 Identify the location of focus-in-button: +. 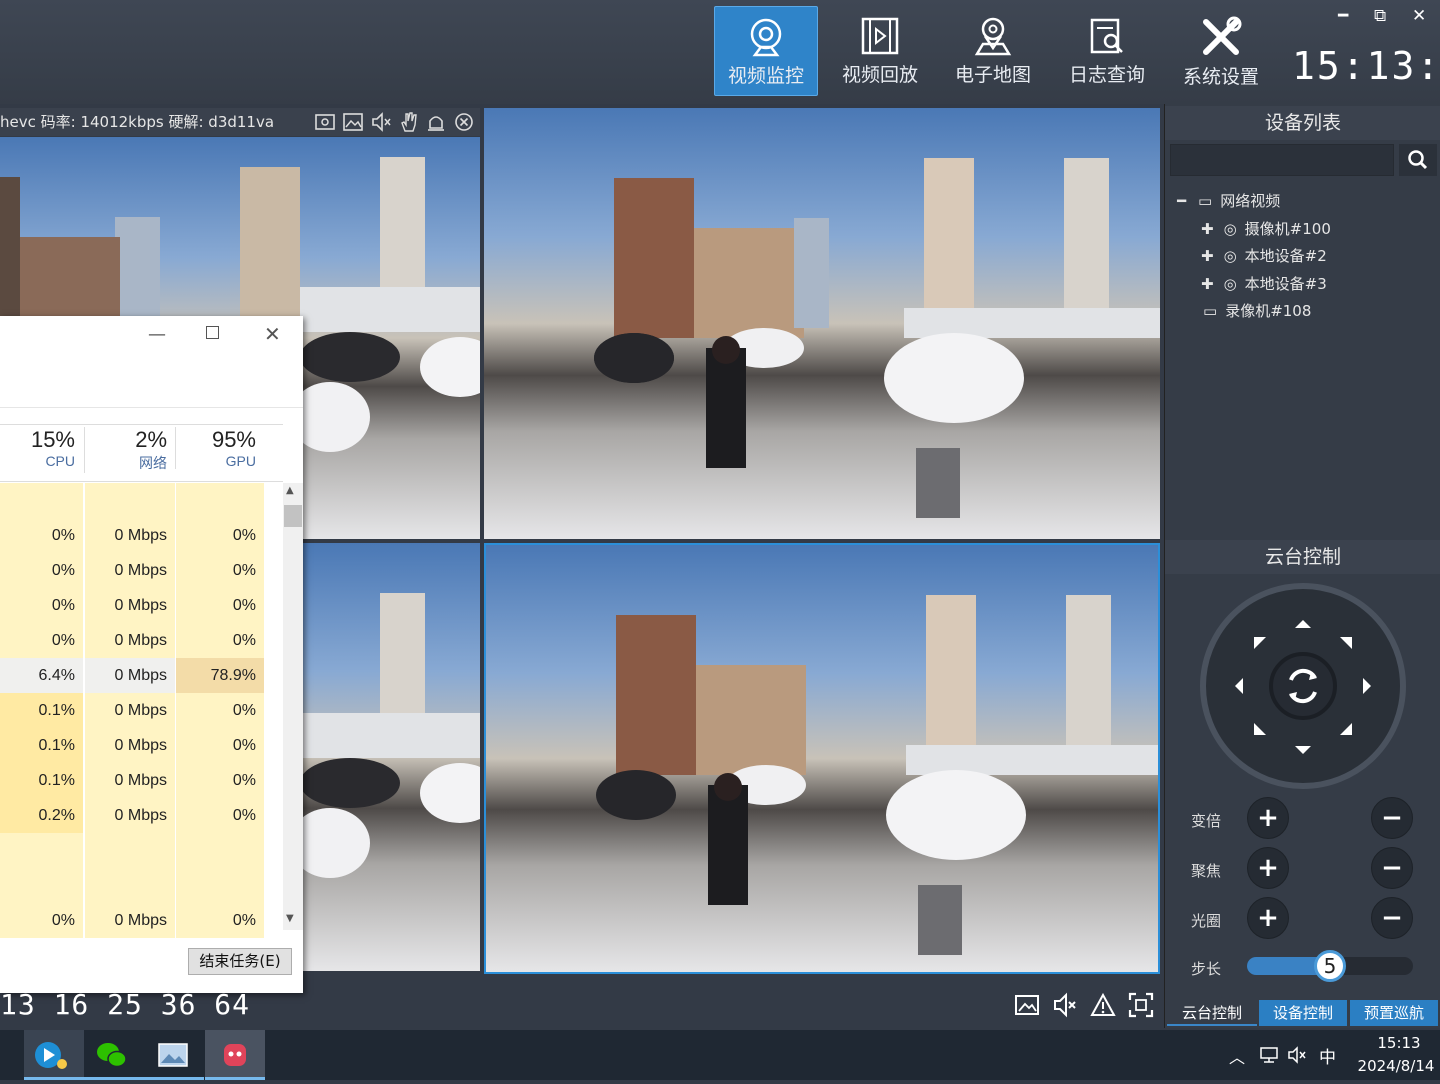
(1268, 868).